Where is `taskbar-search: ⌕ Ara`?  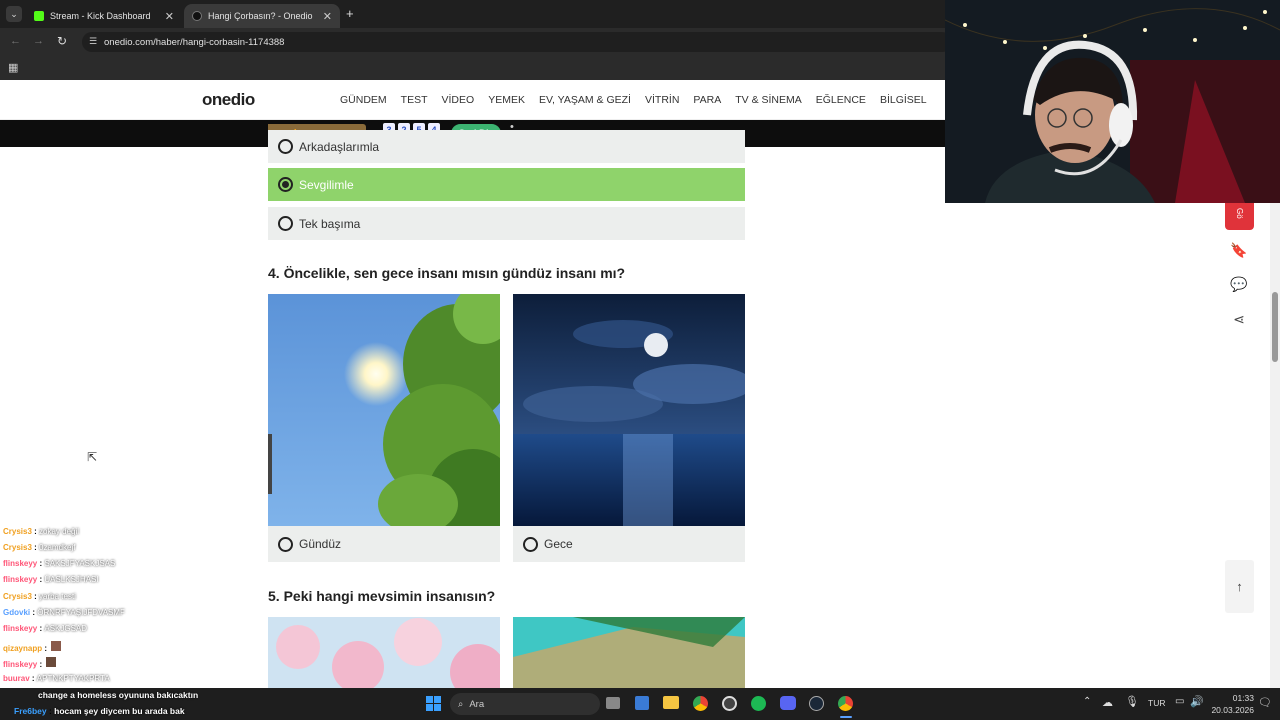
taskbar-search: ⌕ Ara is located at coordinates (525, 704).